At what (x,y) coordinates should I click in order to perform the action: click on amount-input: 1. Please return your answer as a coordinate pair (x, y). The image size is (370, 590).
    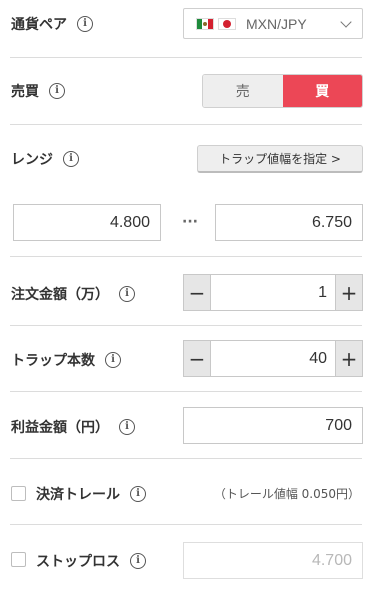
    Looking at the image, I should click on (273, 292).